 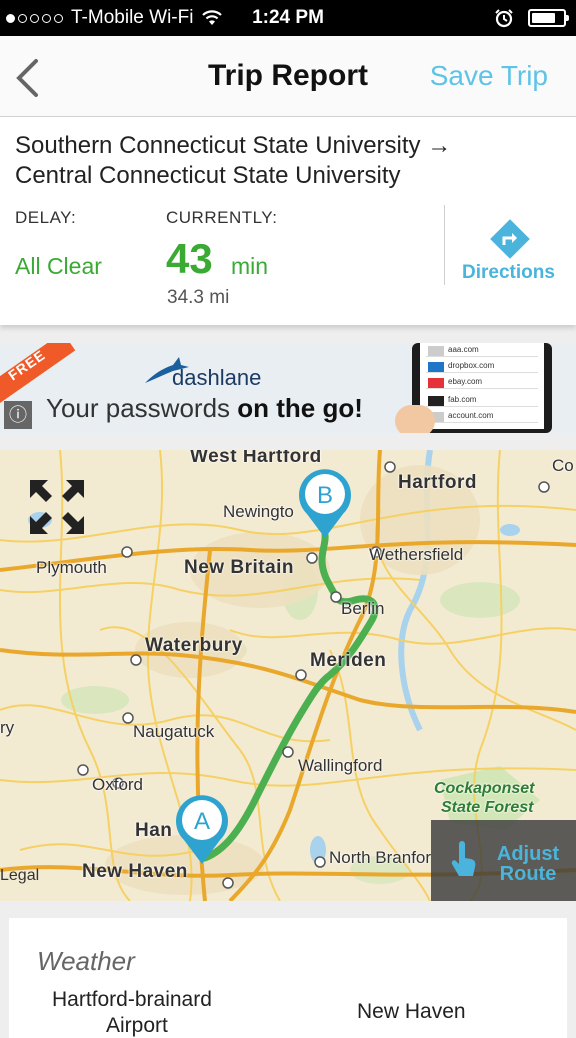 I want to click on info-icon: ⓘ, so click(x=18, y=415).